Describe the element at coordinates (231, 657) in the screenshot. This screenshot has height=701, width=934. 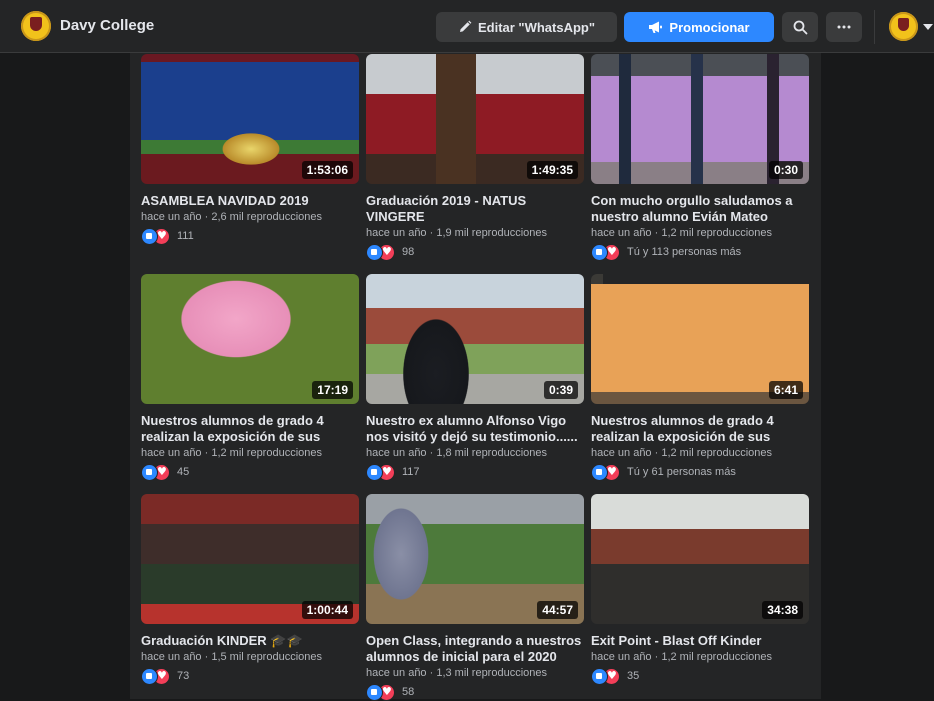
I see `video-meta: hace un año · 1,5 mil reproducciones` at that location.